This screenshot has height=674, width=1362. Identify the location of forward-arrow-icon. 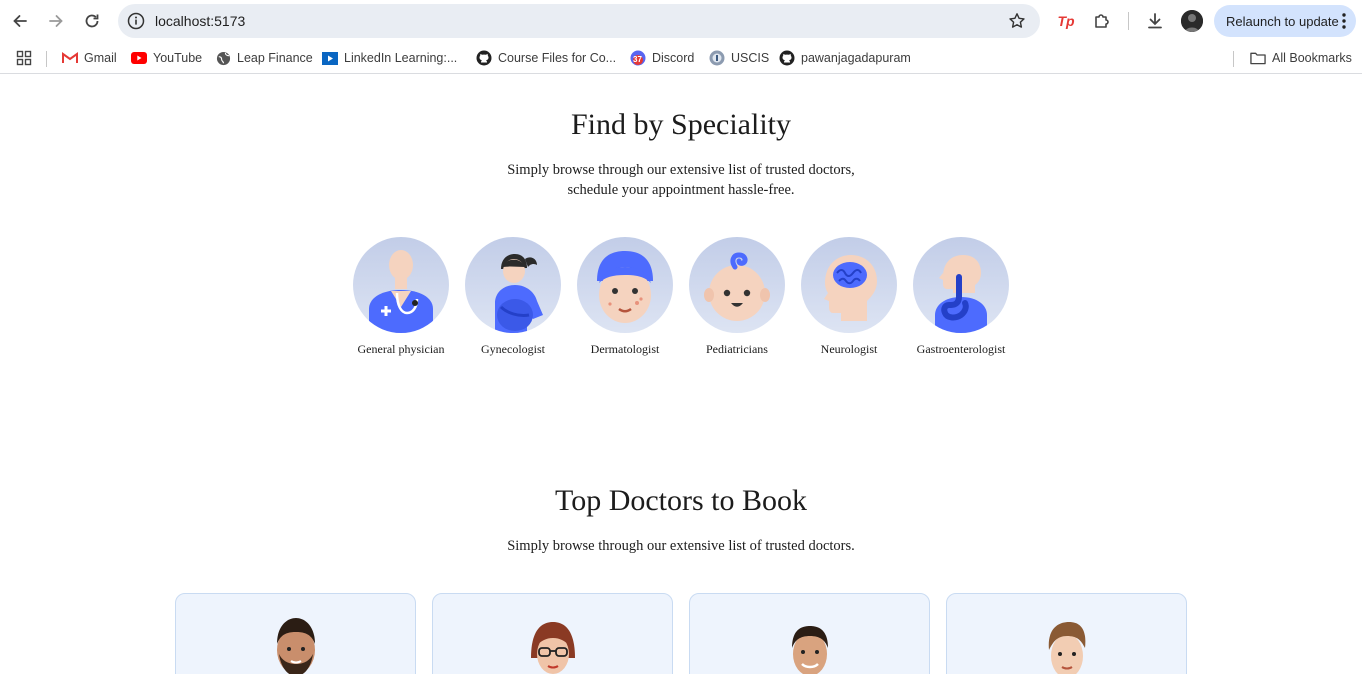
(56, 21).